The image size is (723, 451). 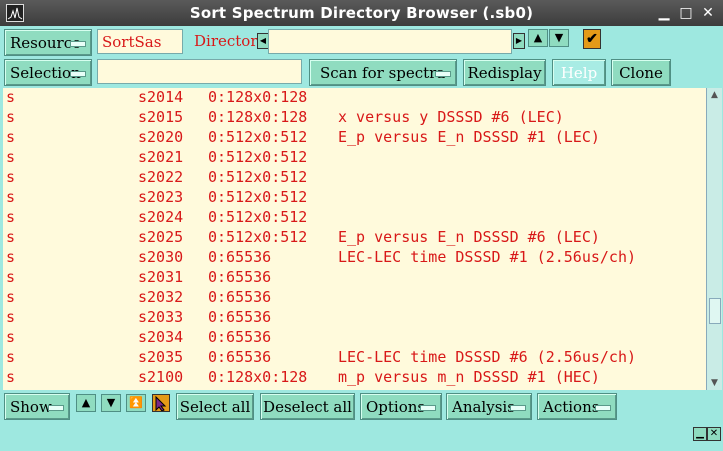 What do you see at coordinates (469, 237) in the screenshot?
I see `spectrum-desc: E_p versus E_n DSSSD #6 (LEC)` at bounding box center [469, 237].